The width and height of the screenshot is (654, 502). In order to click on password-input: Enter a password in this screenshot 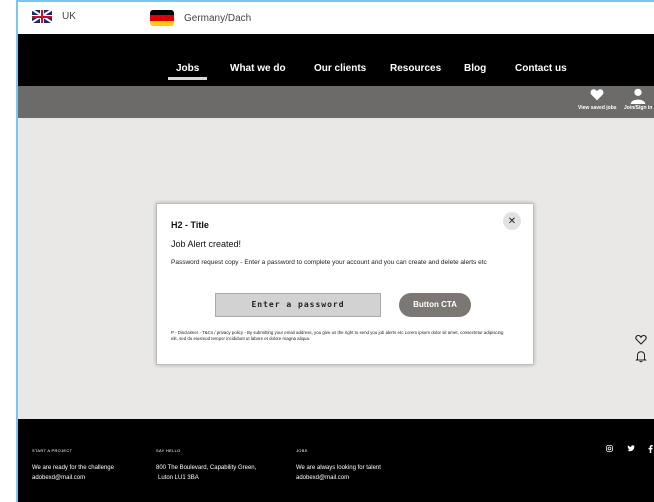, I will do `click(298, 305)`.